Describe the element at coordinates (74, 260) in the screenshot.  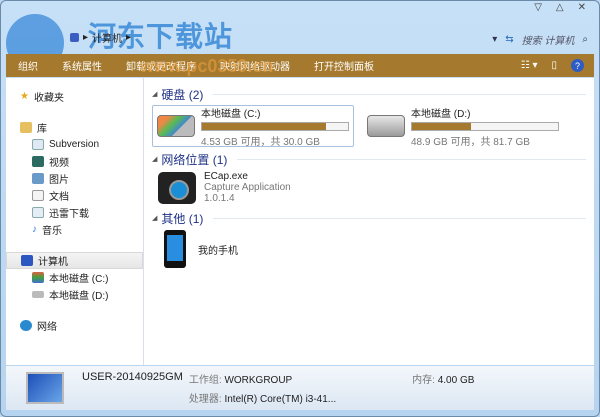
I see `sidebar-item-computer: 计算机` at that location.